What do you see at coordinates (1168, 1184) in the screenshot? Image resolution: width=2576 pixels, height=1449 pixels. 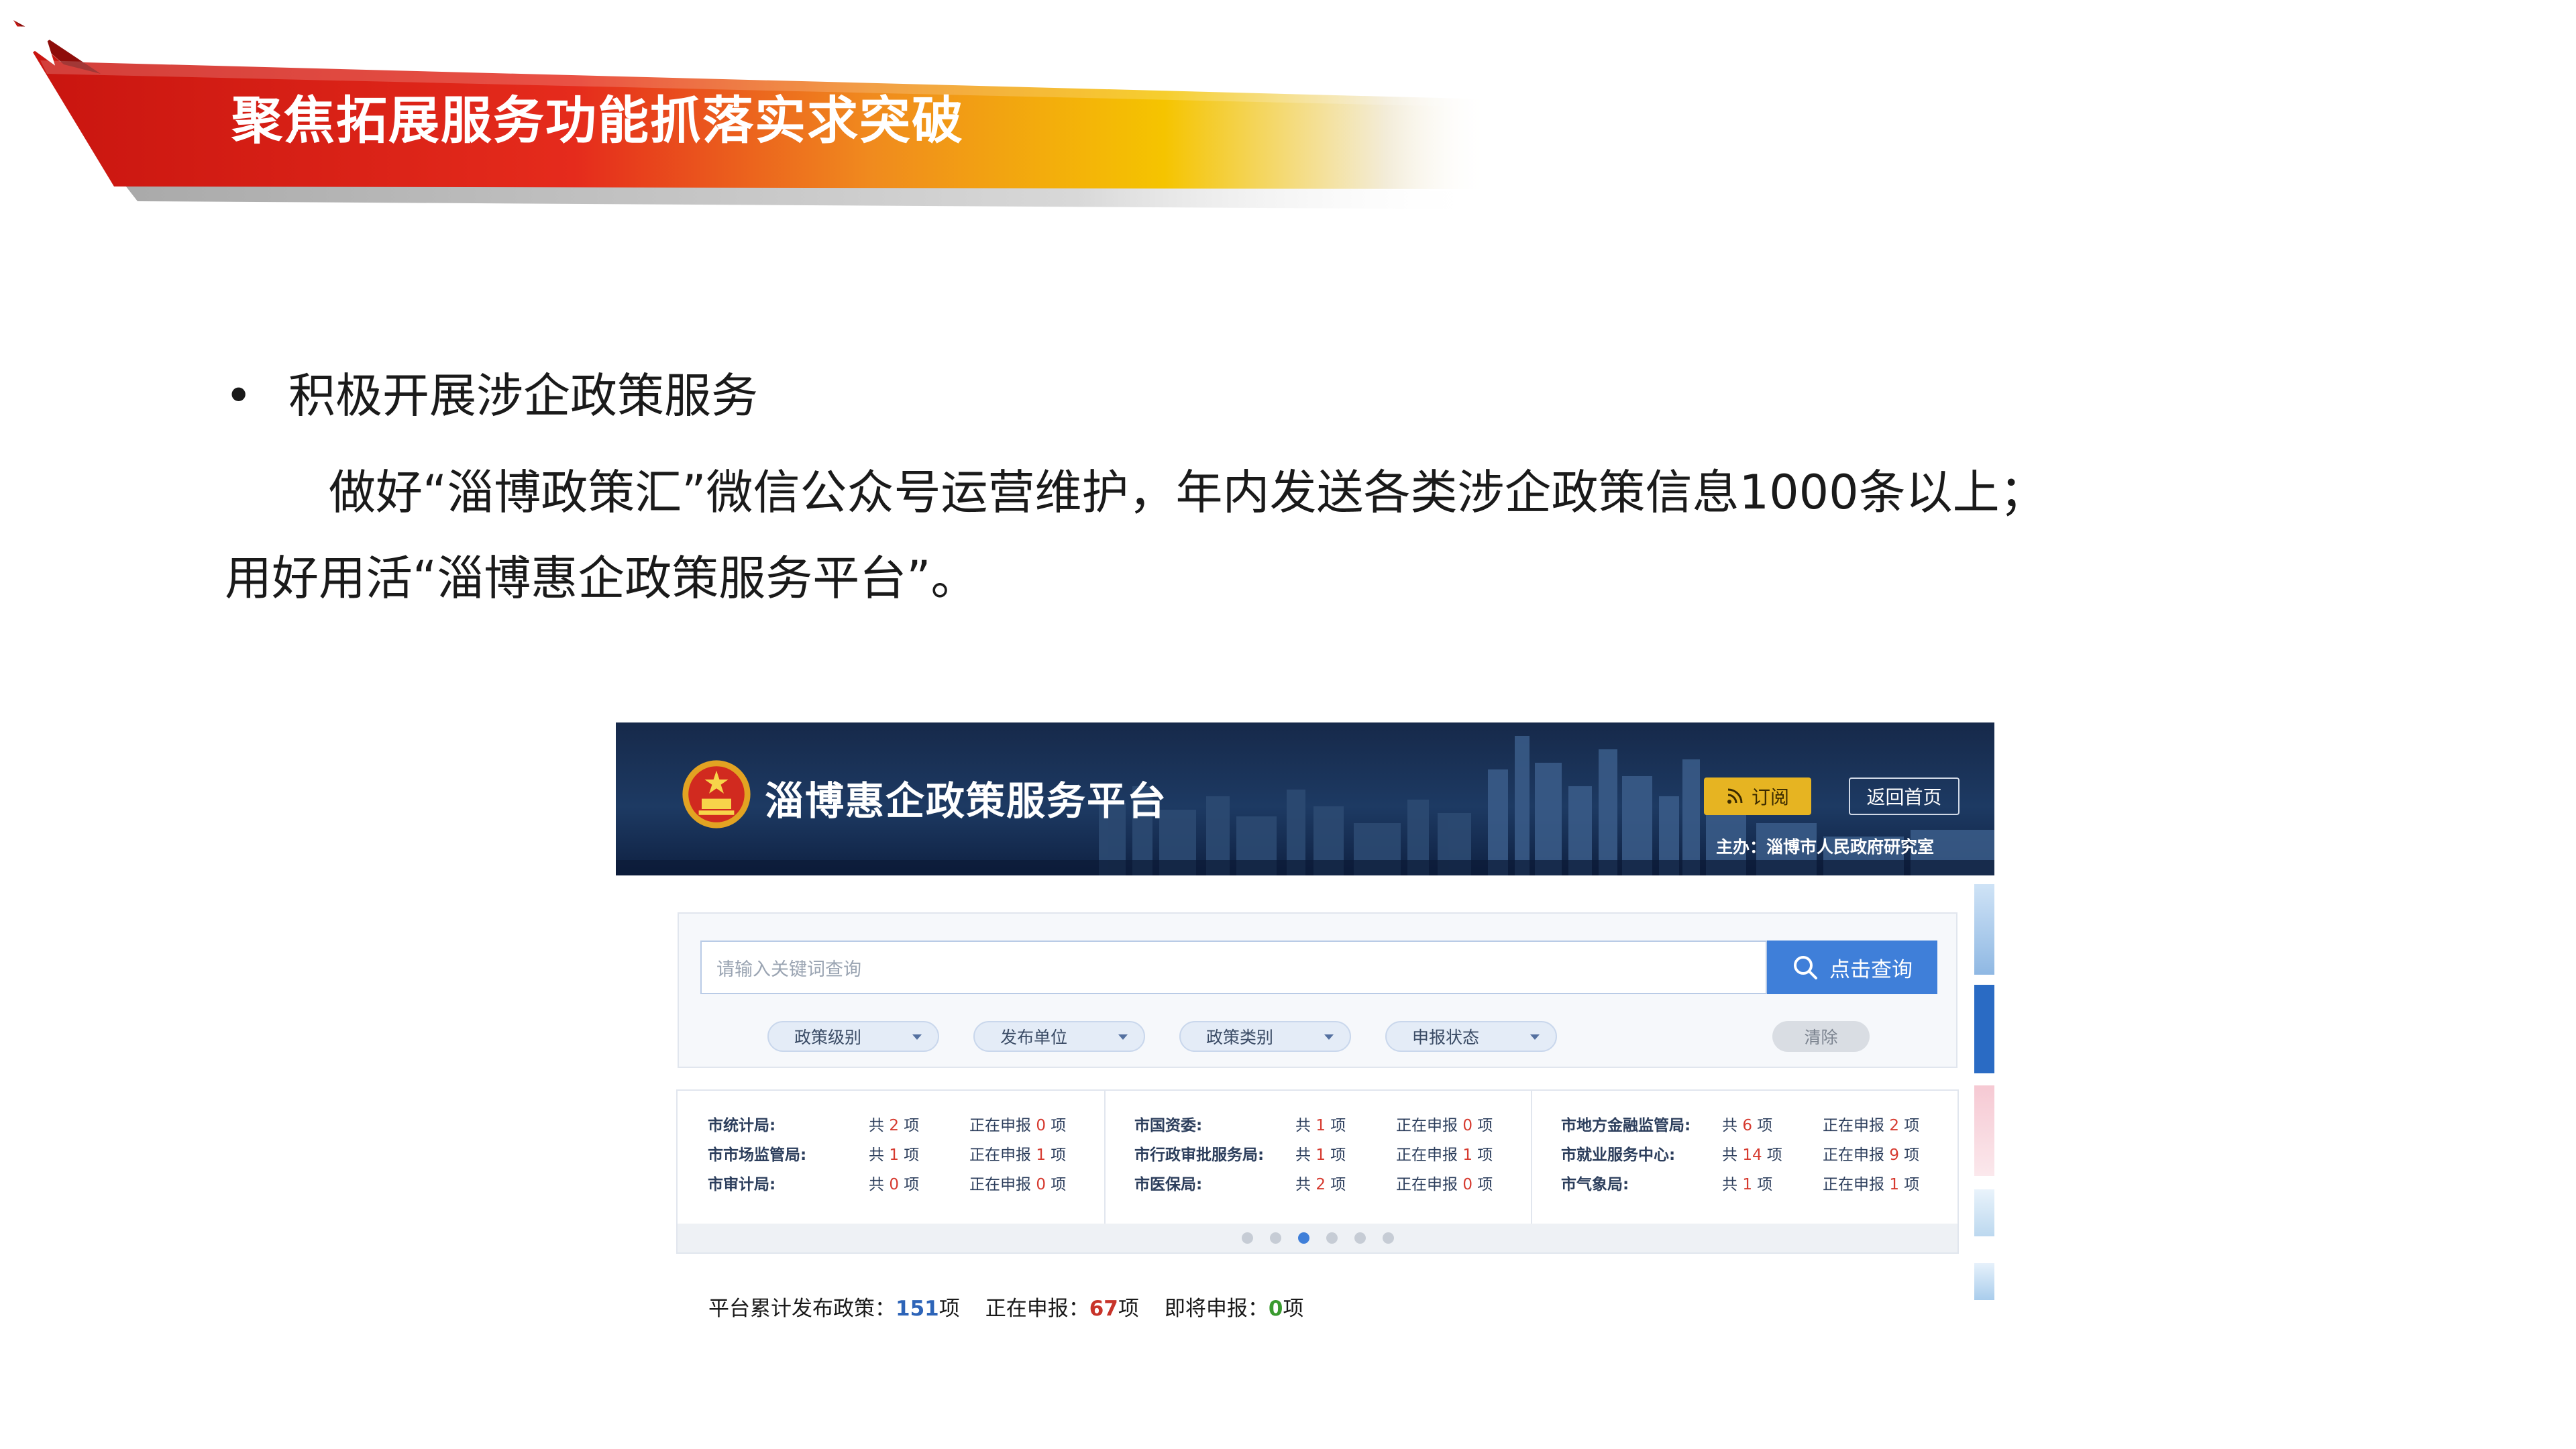 I see `department-name: 市医保局:` at bounding box center [1168, 1184].